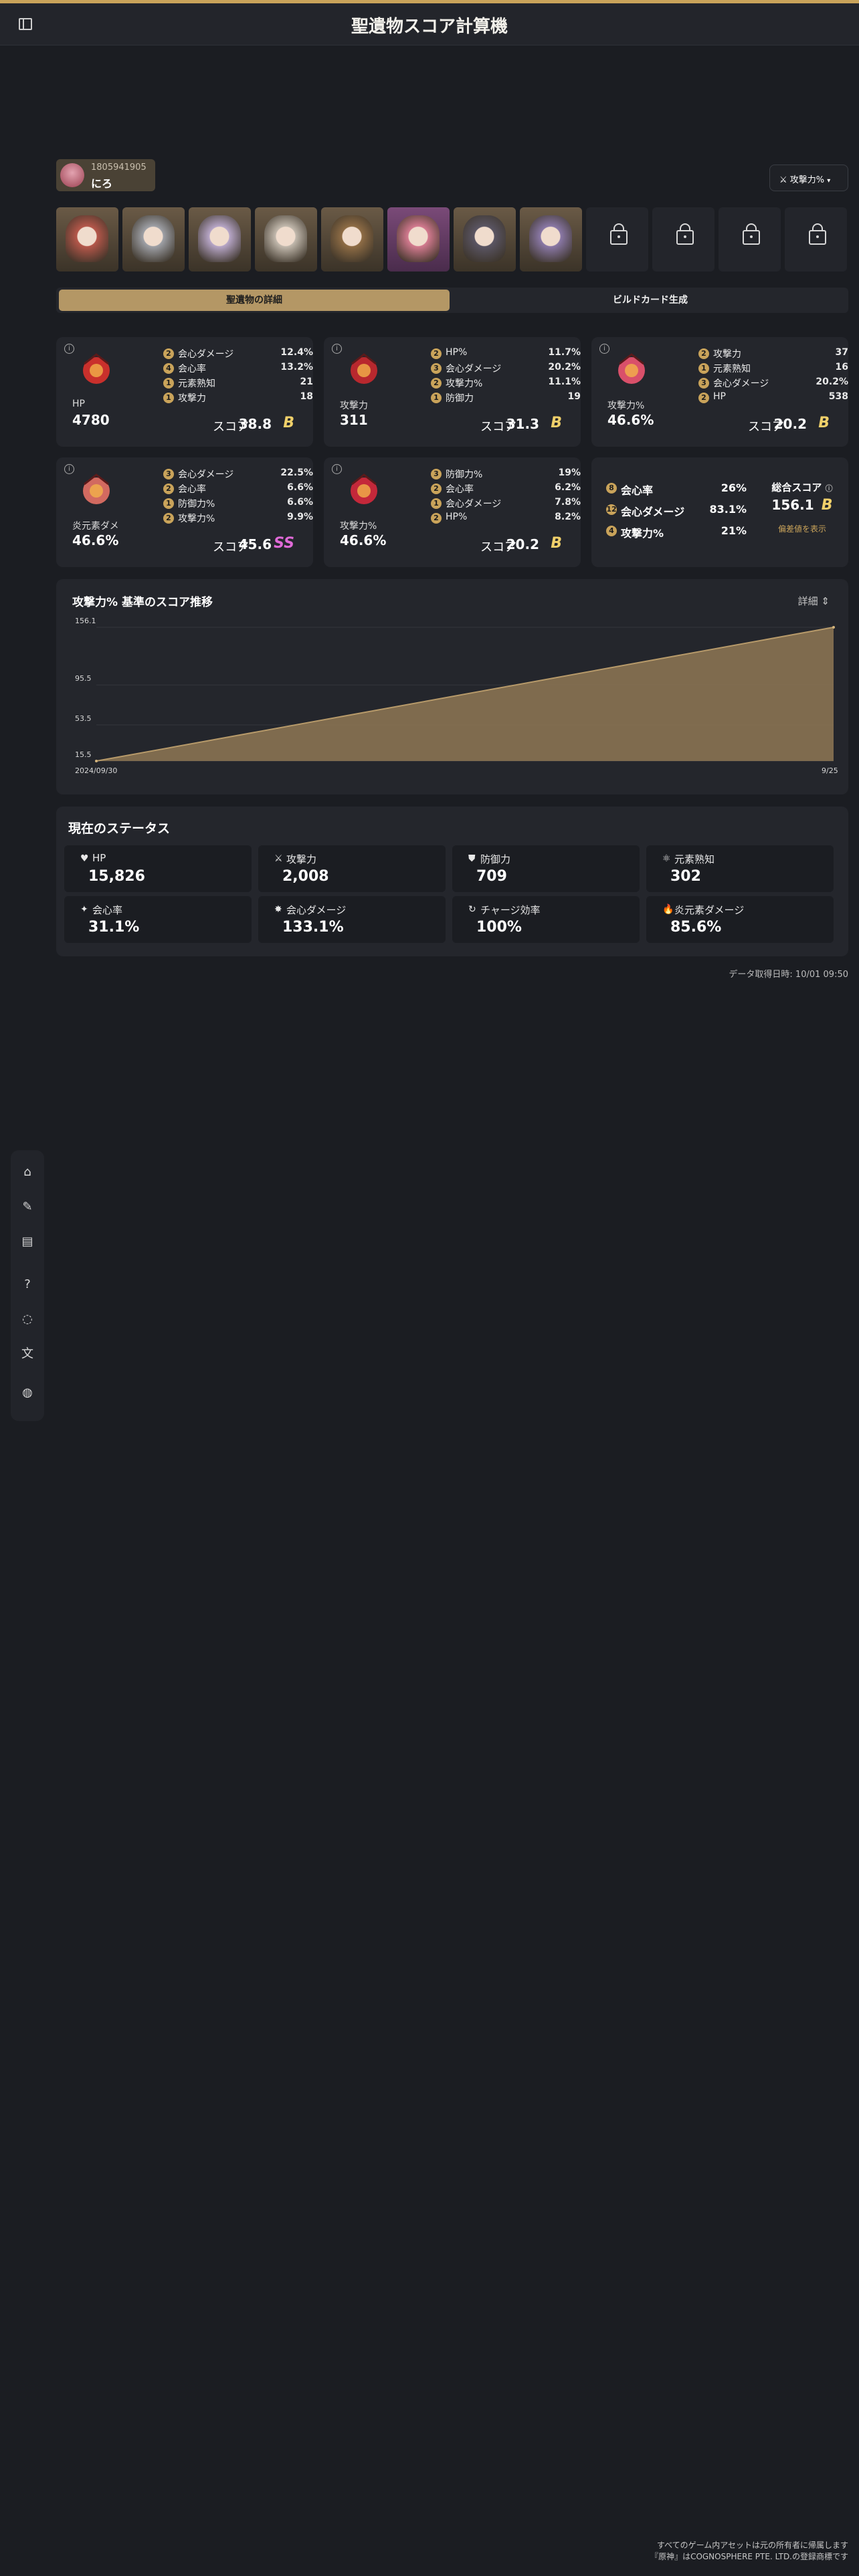  I want to click on y-tick-label: 53.5, so click(84, 719).